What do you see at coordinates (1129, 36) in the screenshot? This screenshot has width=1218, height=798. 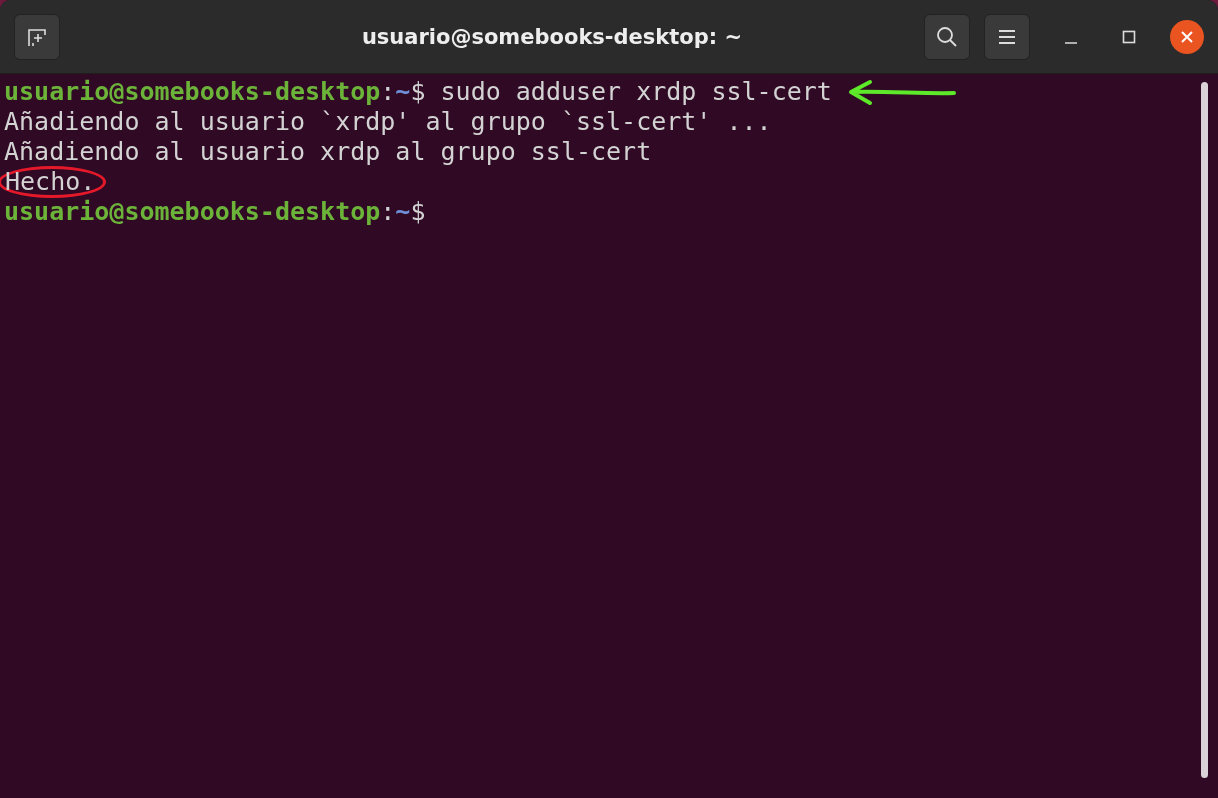 I see `maximize-icon` at bounding box center [1129, 36].